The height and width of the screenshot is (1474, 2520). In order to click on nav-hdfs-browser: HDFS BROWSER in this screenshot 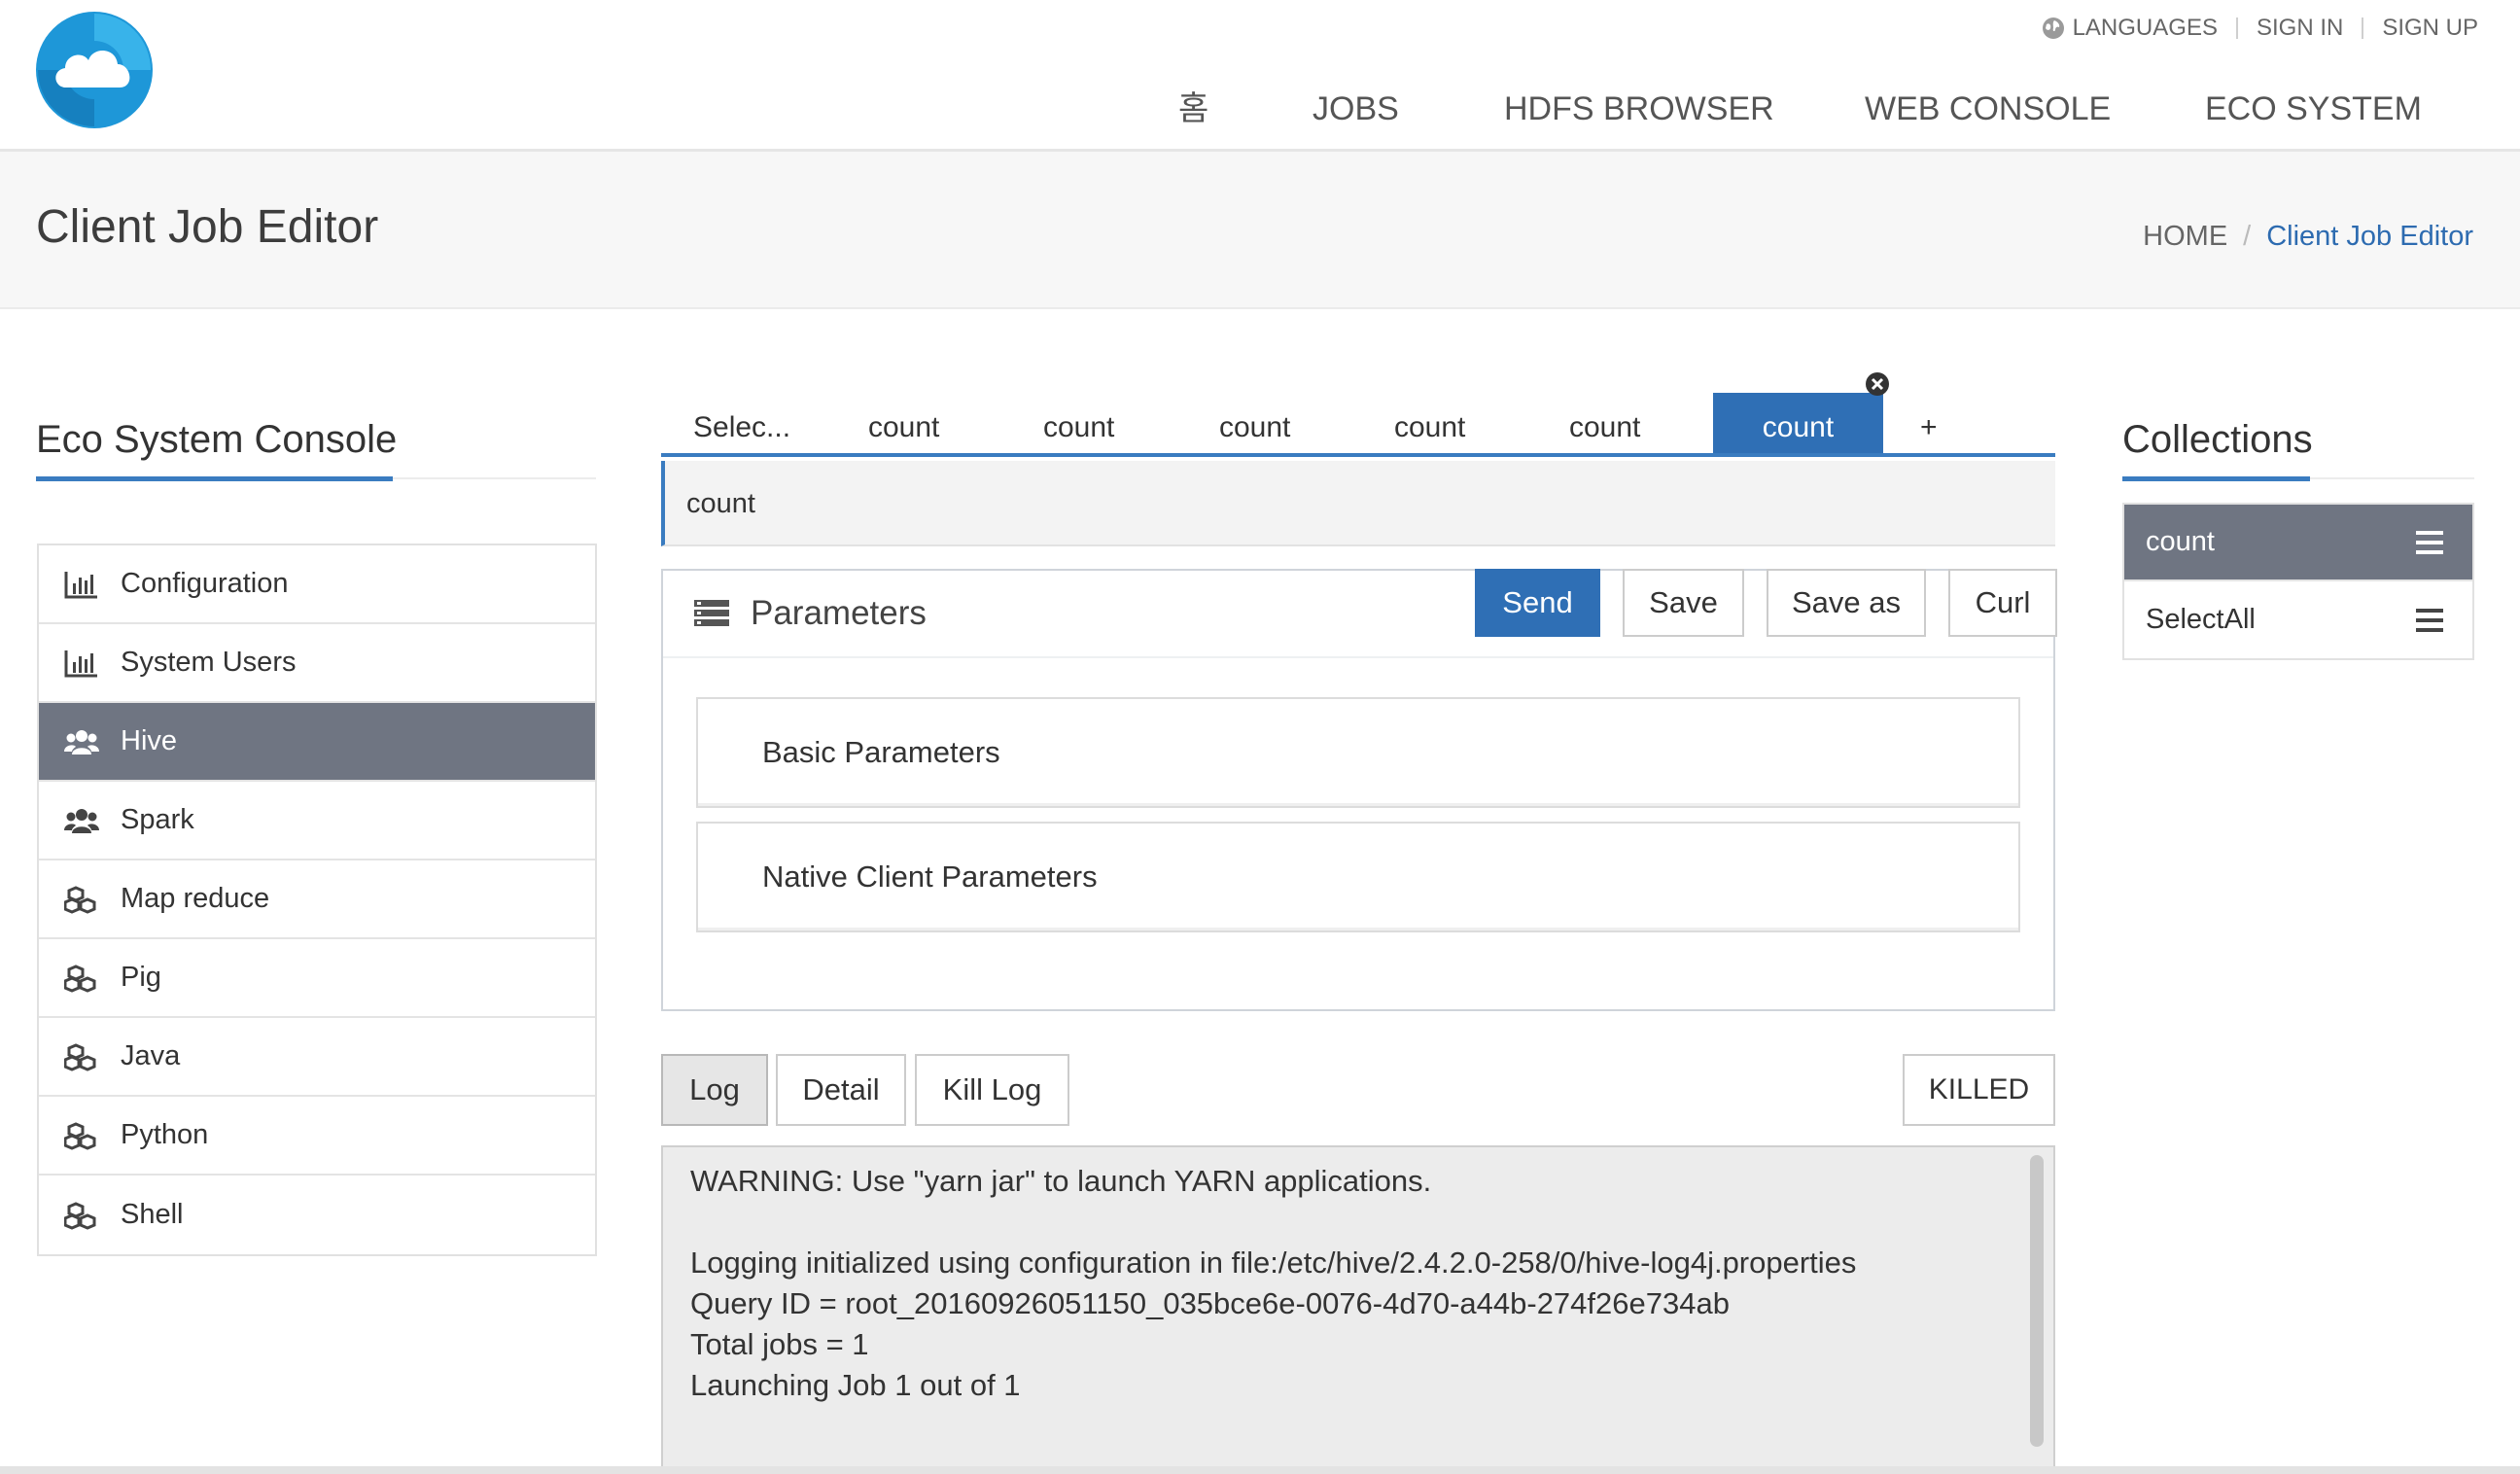, I will do `click(1639, 109)`.